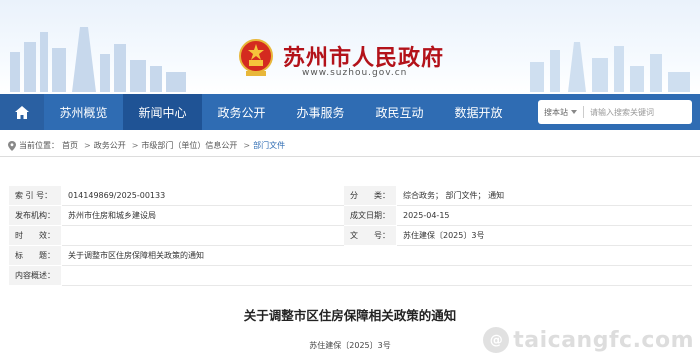 This screenshot has height=361, width=700. Describe the element at coordinates (583, 112) in the screenshot. I see `search-divider` at that location.